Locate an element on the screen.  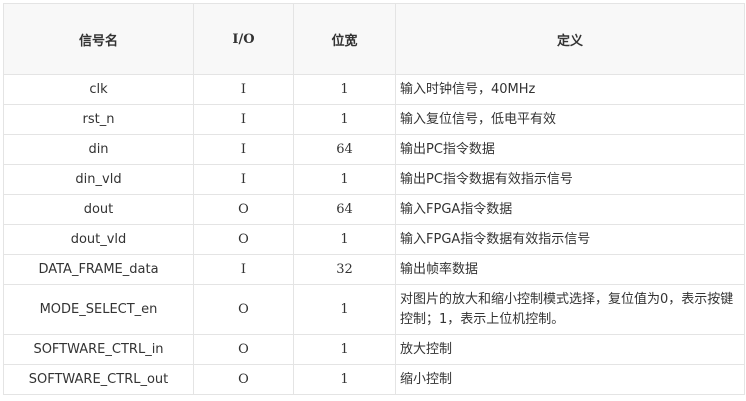
cell-signal-name: SOFTWARE_CTRL_out is located at coordinates (98, 379).